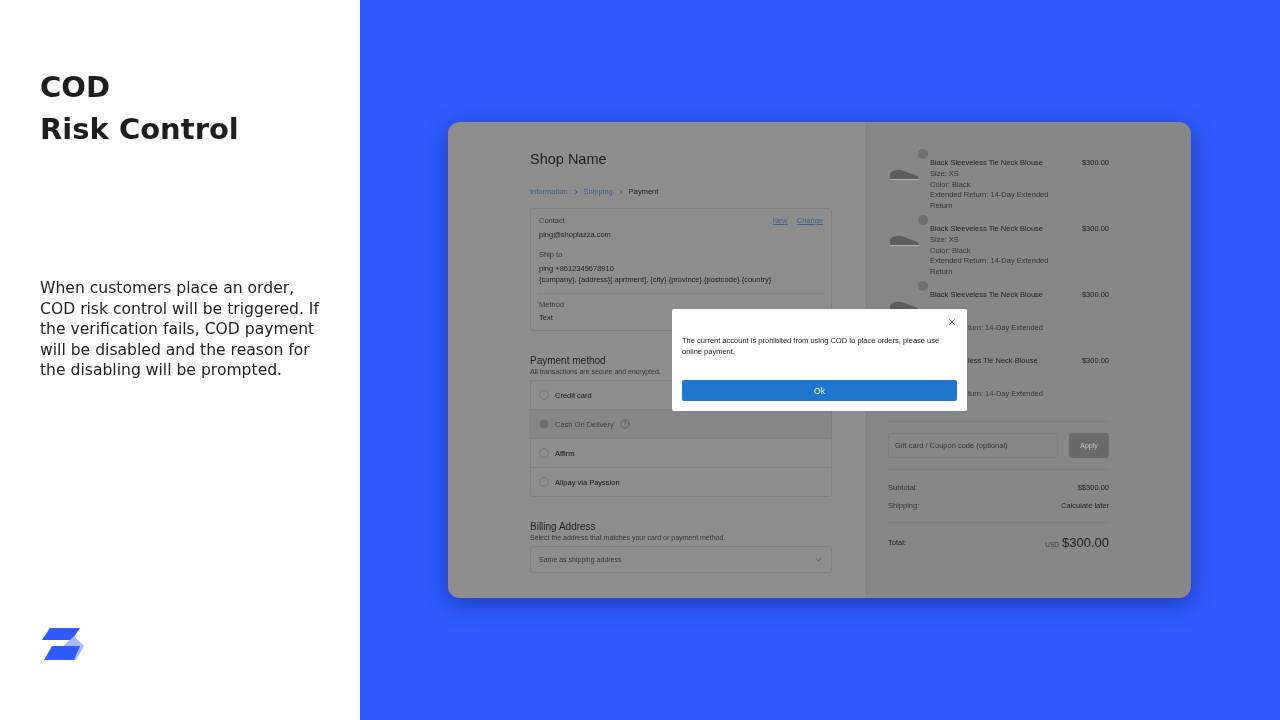 Image resolution: width=1280 pixels, height=720 pixels. What do you see at coordinates (568, 360) in the screenshot?
I see `section-title: Payment method` at bounding box center [568, 360].